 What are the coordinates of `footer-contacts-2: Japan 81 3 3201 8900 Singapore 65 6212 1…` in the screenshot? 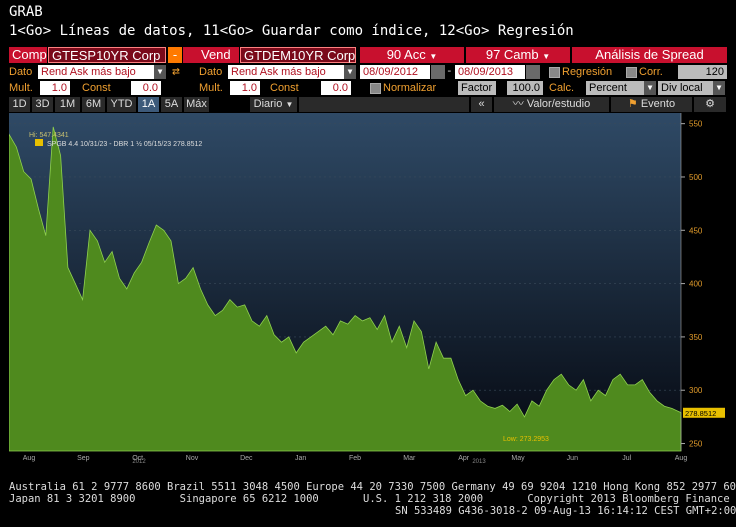 It's located at (372, 499).